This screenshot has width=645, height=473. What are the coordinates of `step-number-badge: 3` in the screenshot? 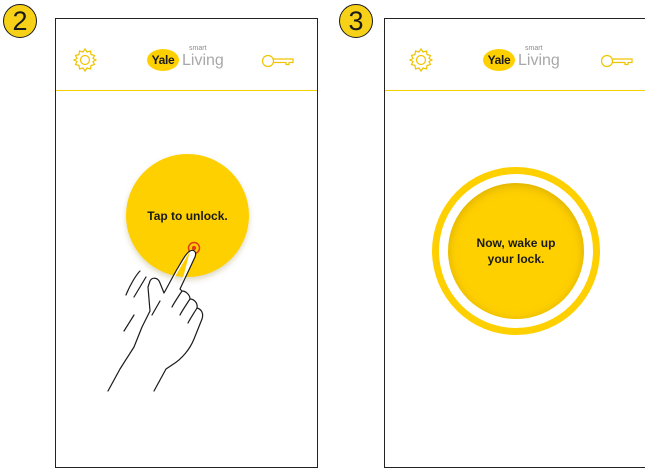 It's located at (356, 21).